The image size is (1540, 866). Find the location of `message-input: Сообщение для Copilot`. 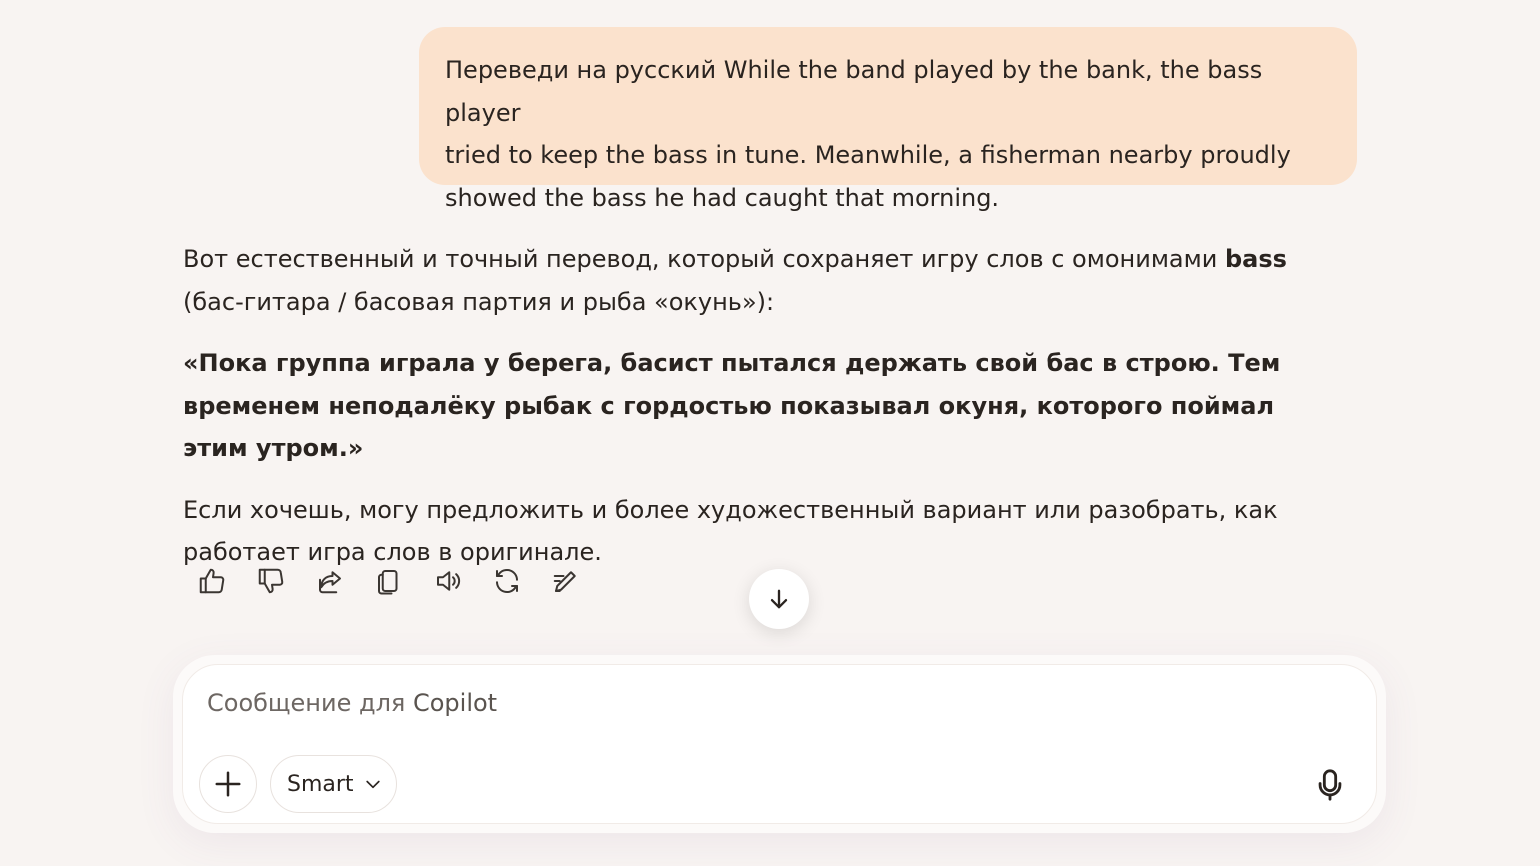

message-input: Сообщение для Copilot is located at coordinates (352, 703).